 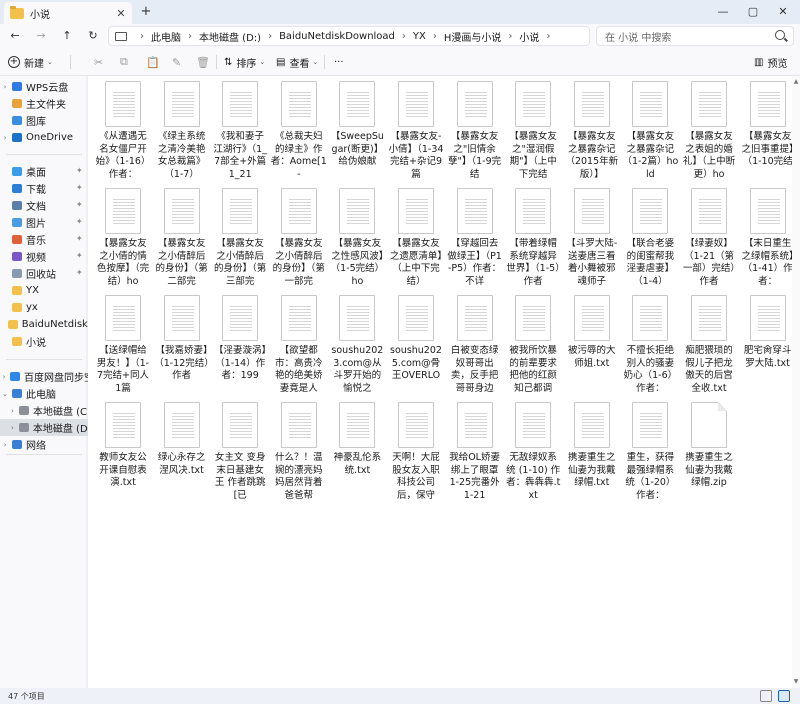 I want to click on sidebar-item: 视频 ✦, so click(x=44, y=256).